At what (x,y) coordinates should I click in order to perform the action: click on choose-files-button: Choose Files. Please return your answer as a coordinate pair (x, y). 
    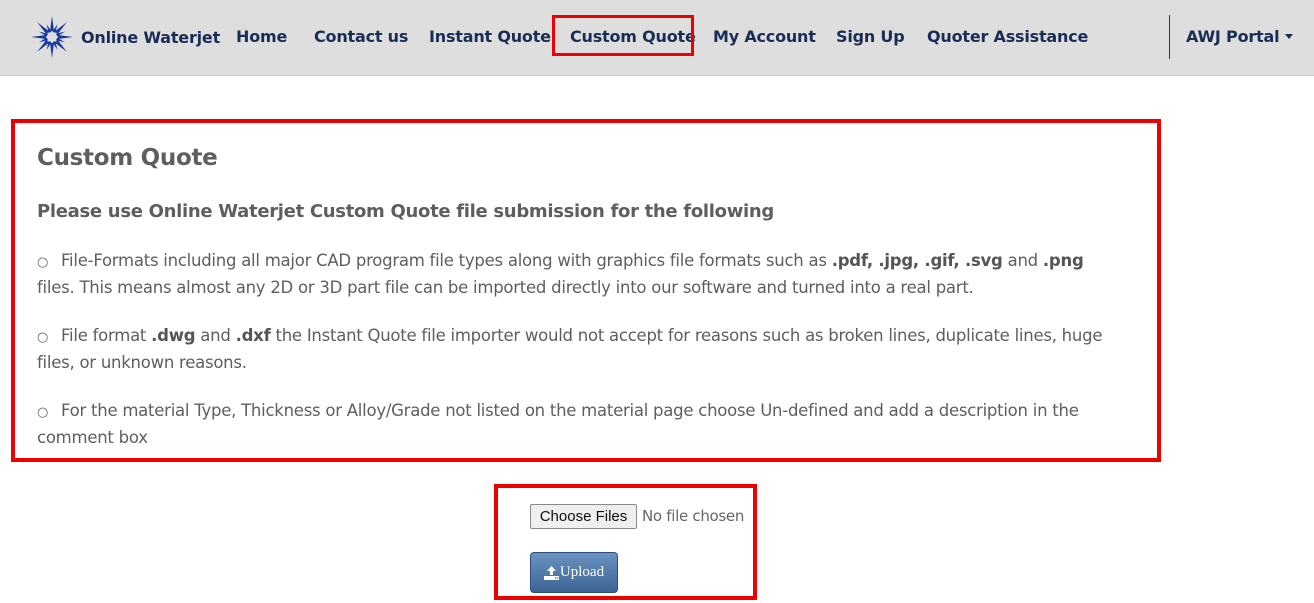
    Looking at the image, I should click on (583, 516).